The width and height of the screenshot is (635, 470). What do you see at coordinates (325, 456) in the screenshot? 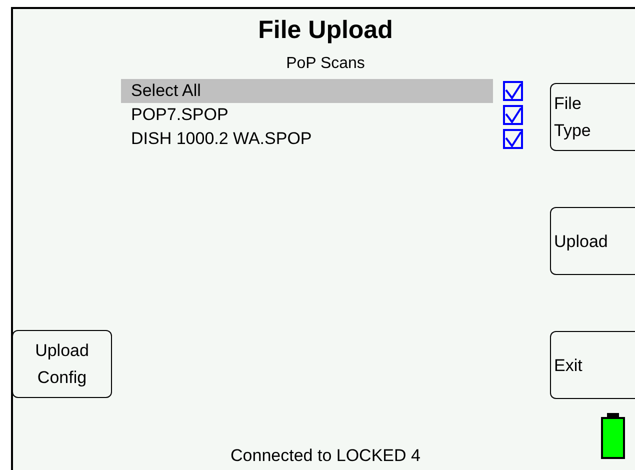
I see `status-text: Connected to LOCKED 4` at bounding box center [325, 456].